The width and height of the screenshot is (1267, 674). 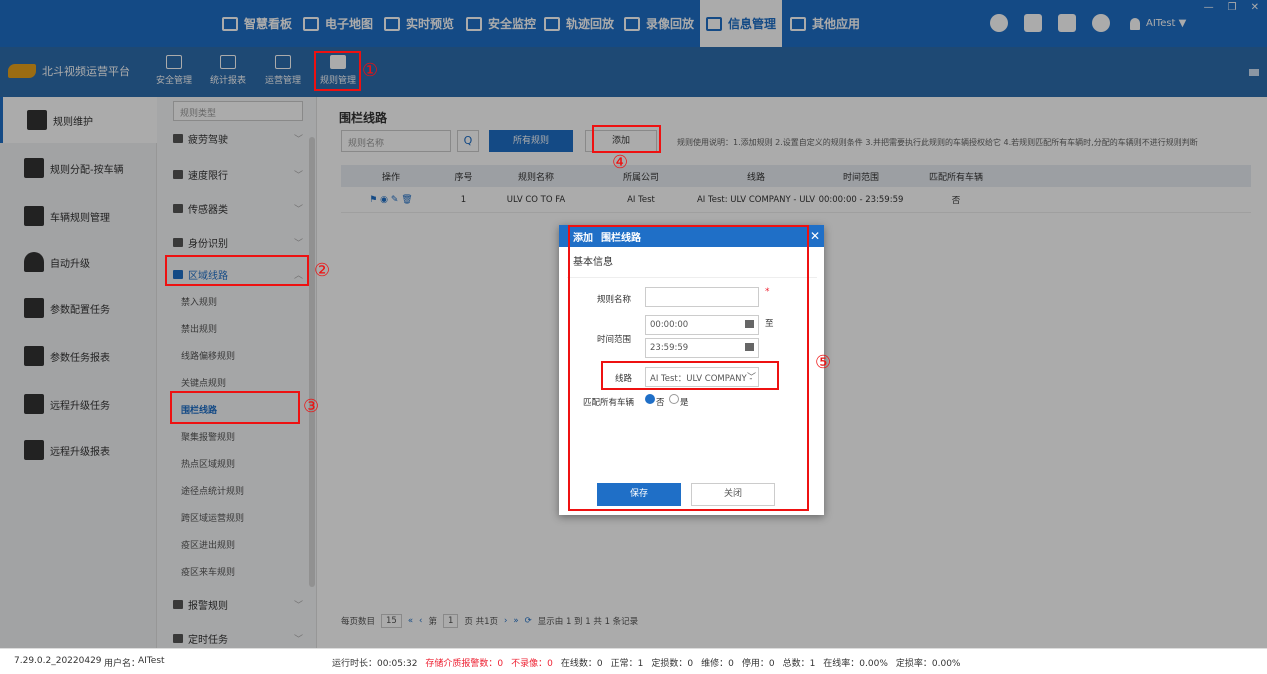 What do you see at coordinates (928, 664) in the screenshot?
I see `damage-rate: 定损率：0.00%` at bounding box center [928, 664].